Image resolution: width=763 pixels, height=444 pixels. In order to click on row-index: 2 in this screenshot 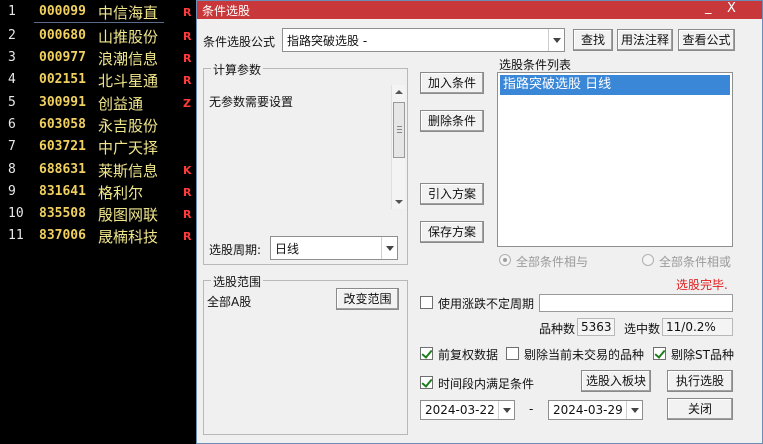, I will do `click(12, 35)`.